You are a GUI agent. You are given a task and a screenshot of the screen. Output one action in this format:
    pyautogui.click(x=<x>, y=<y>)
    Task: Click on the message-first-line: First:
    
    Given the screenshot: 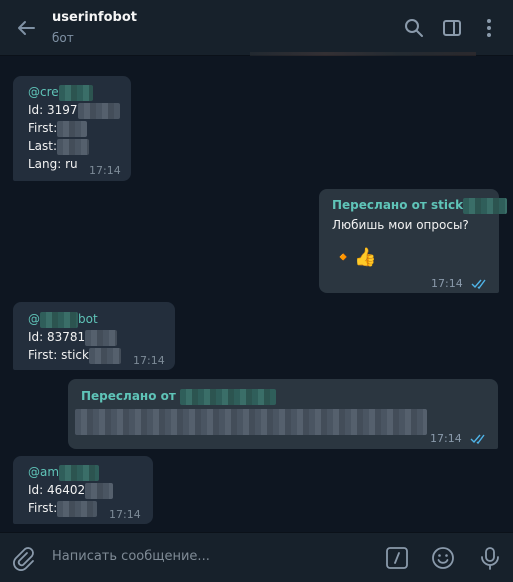 What is the action you would take?
    pyautogui.click(x=79, y=128)
    